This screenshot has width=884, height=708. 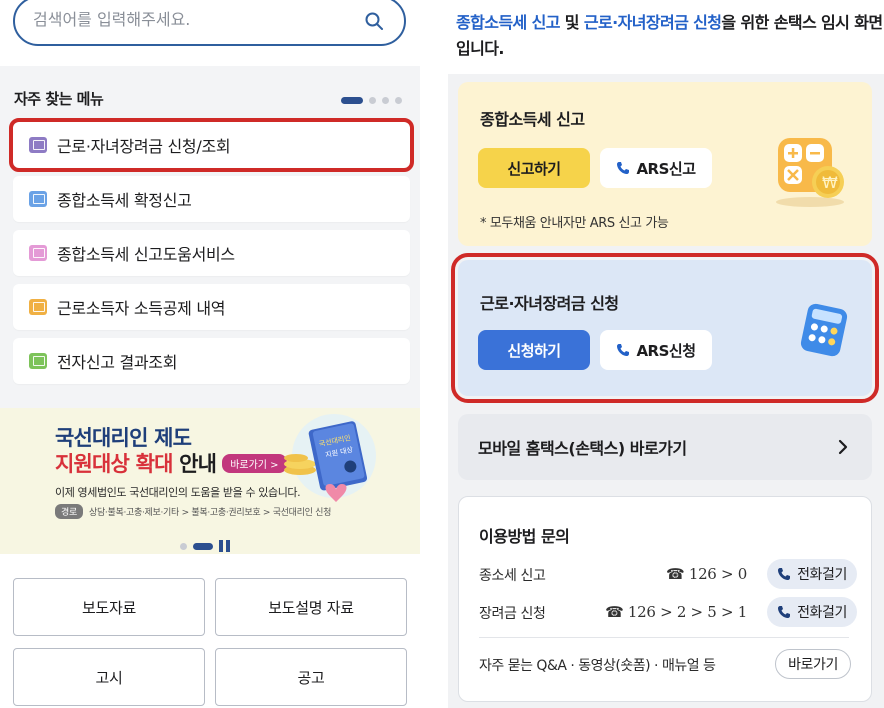 I want to click on notice-highlight-1: 종합소득세 신고, so click(x=508, y=22).